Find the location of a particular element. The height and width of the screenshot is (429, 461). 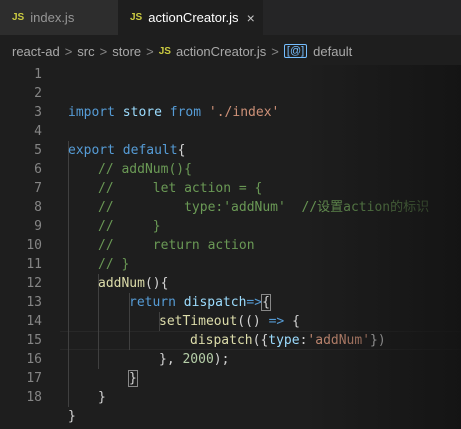

line-number: 4 is located at coordinates (38, 131).